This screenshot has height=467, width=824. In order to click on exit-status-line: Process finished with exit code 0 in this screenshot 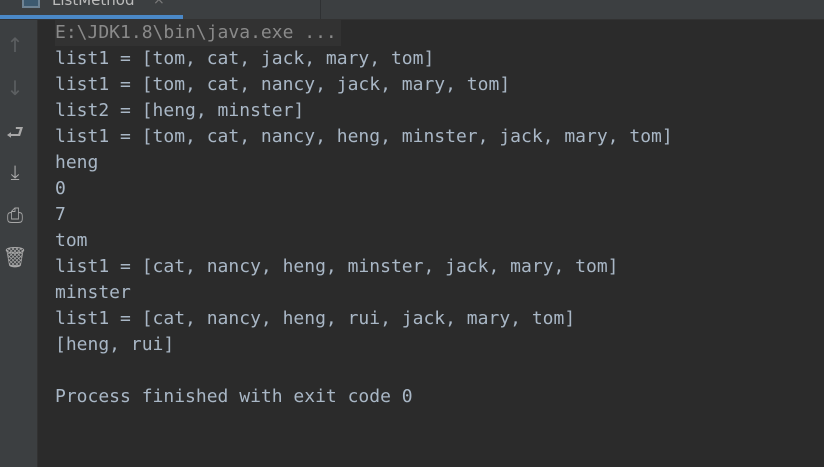, I will do `click(234, 396)`.